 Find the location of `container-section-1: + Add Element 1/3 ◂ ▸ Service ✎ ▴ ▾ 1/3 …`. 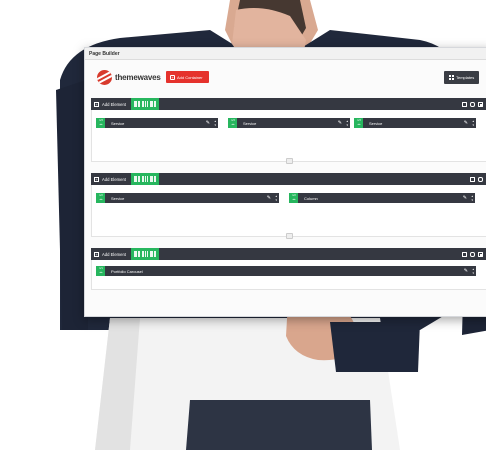

container-section-1: + Add Element 1/3 ◂ ▸ Service ✎ ▴ ▾ 1/3 … is located at coordinates (288, 131).